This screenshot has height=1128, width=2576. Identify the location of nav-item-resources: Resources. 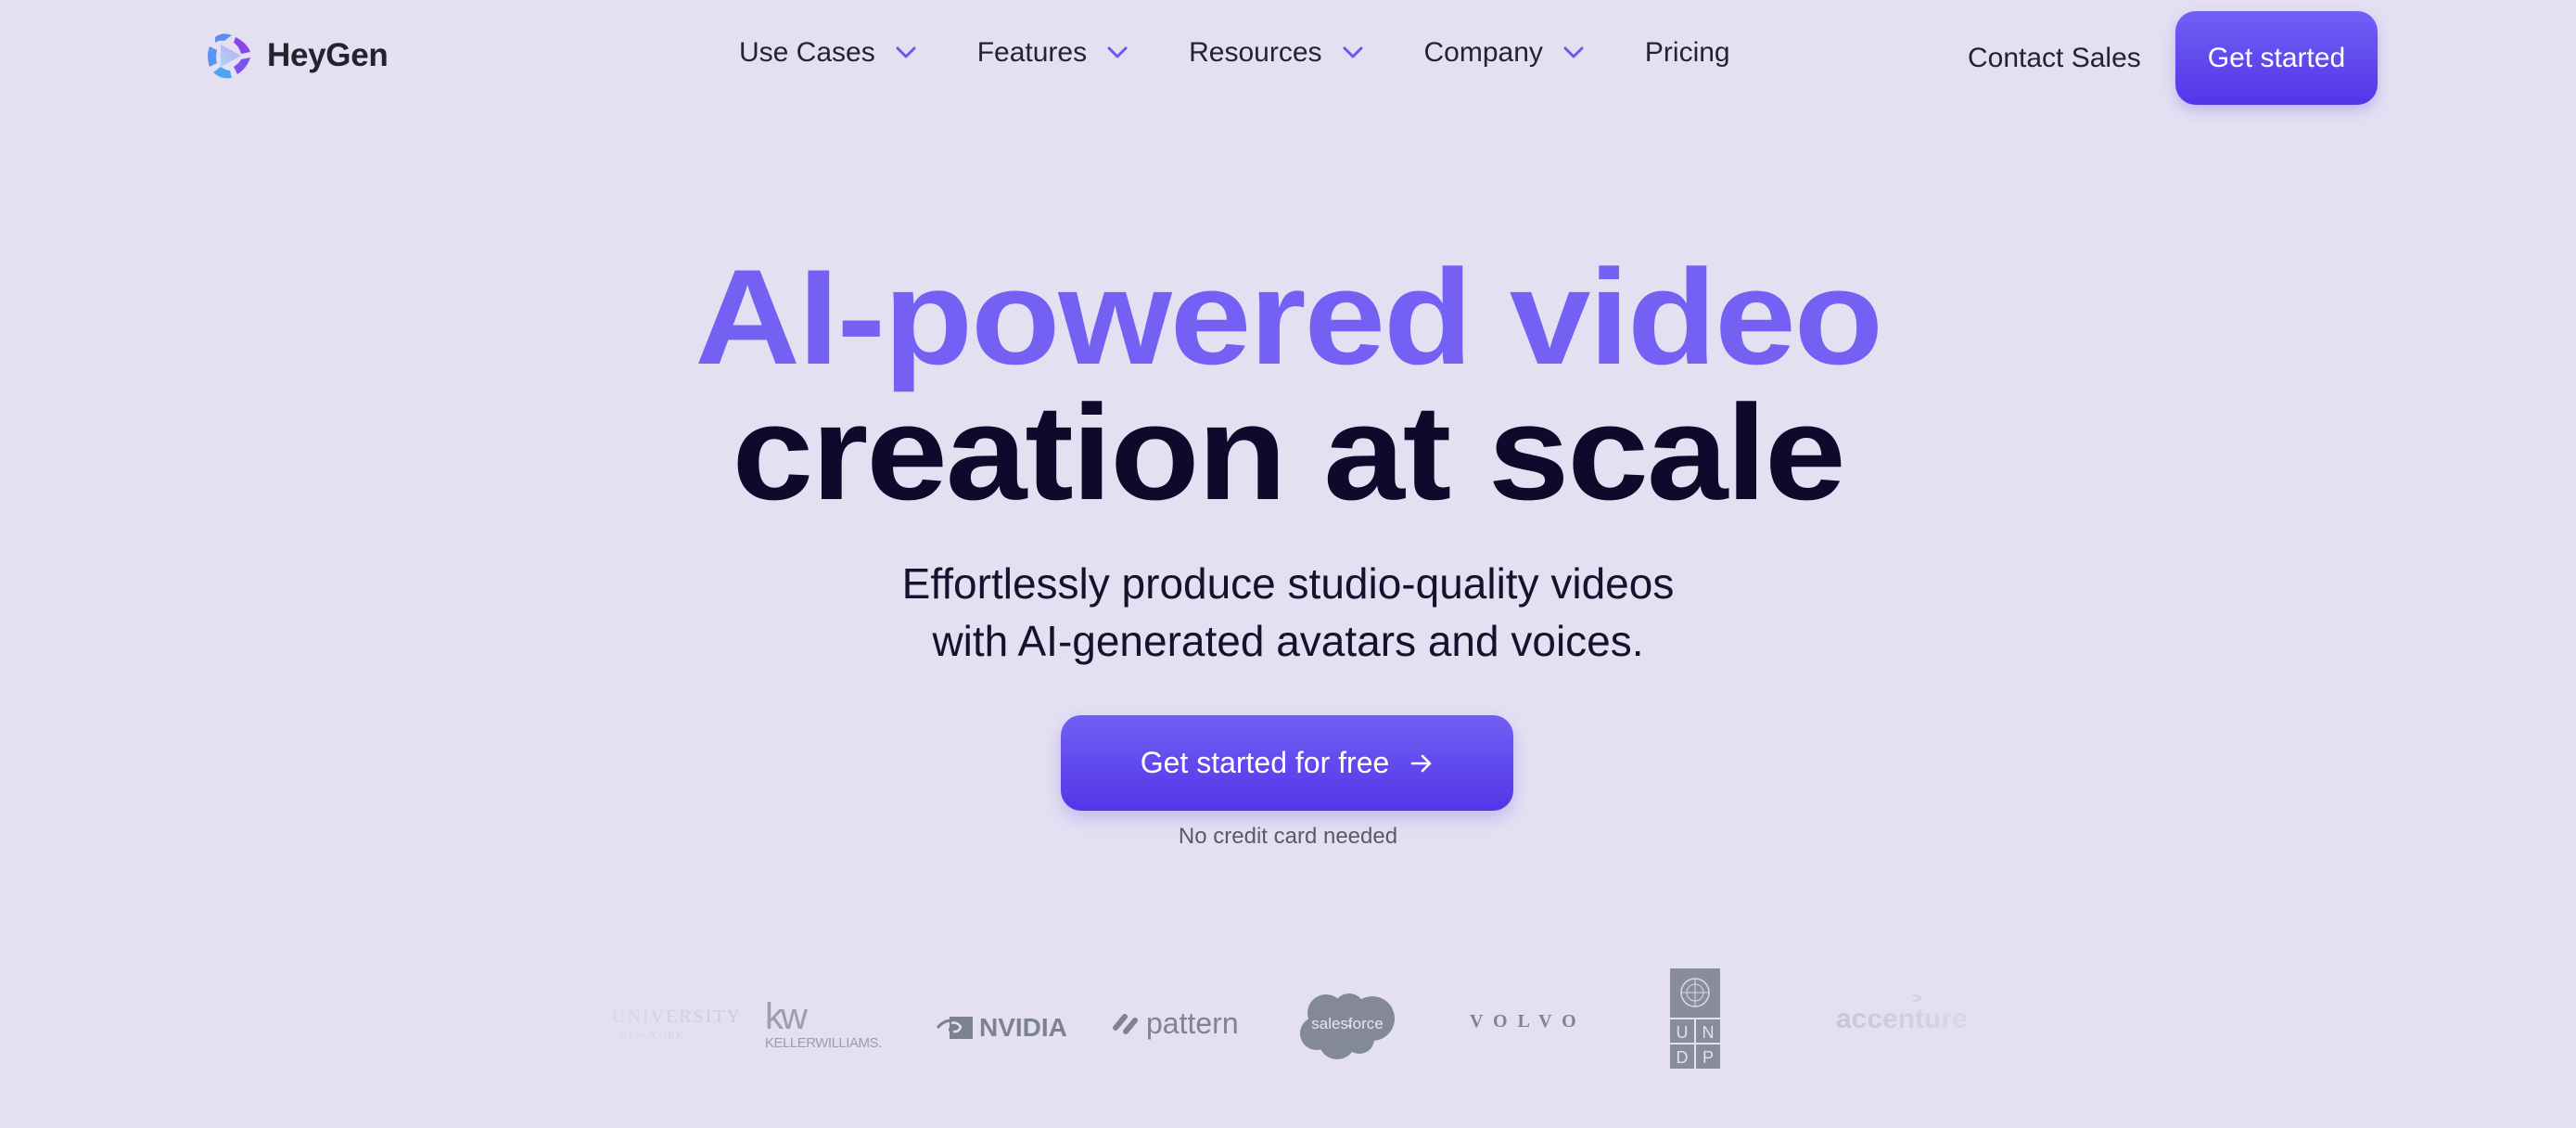
(1276, 53).